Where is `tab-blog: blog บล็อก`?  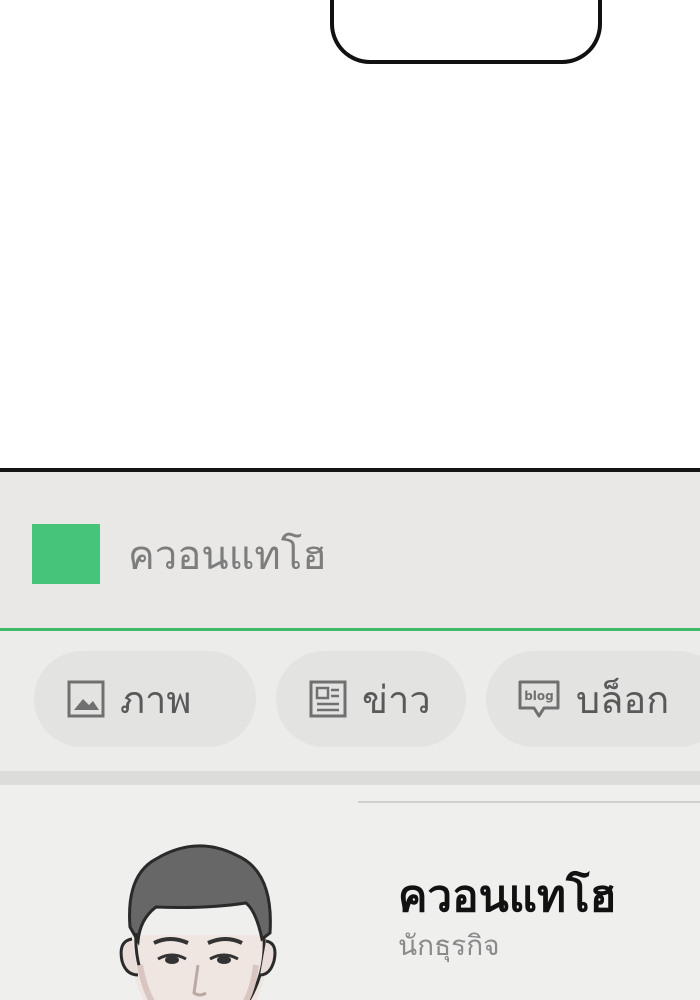 tab-blog: blog บล็อก is located at coordinates (593, 699).